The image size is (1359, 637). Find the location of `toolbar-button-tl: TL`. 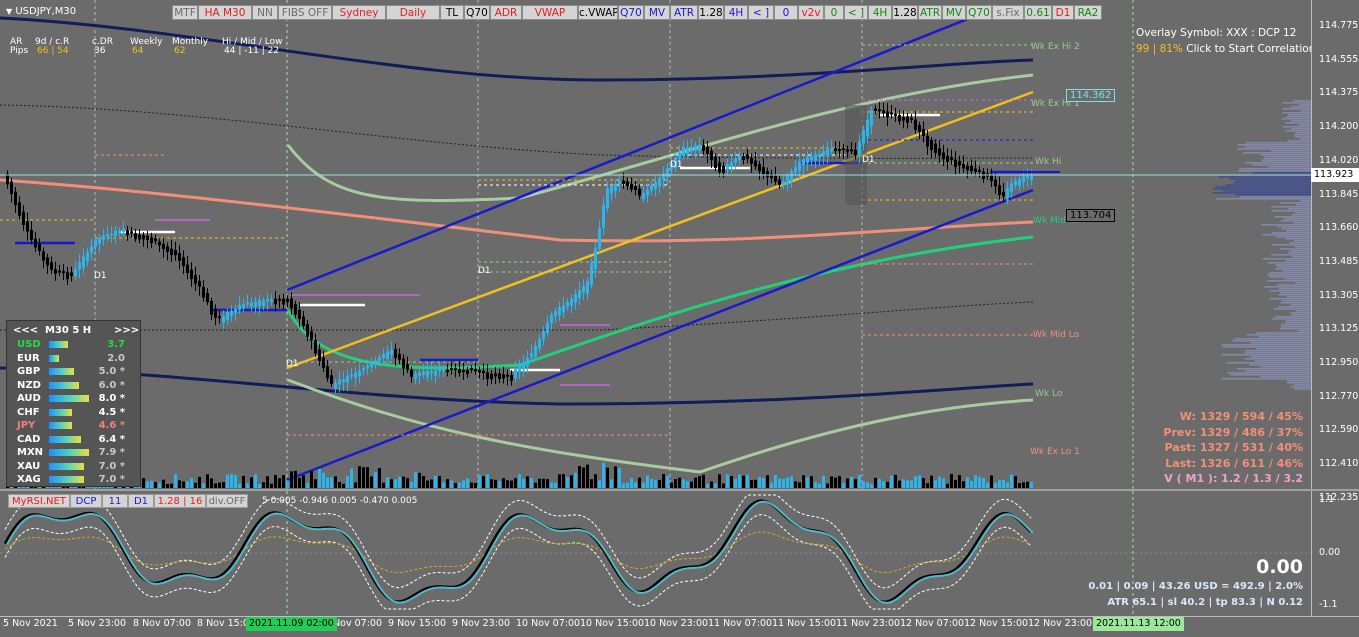

toolbar-button-tl: TL is located at coordinates (452, 12).